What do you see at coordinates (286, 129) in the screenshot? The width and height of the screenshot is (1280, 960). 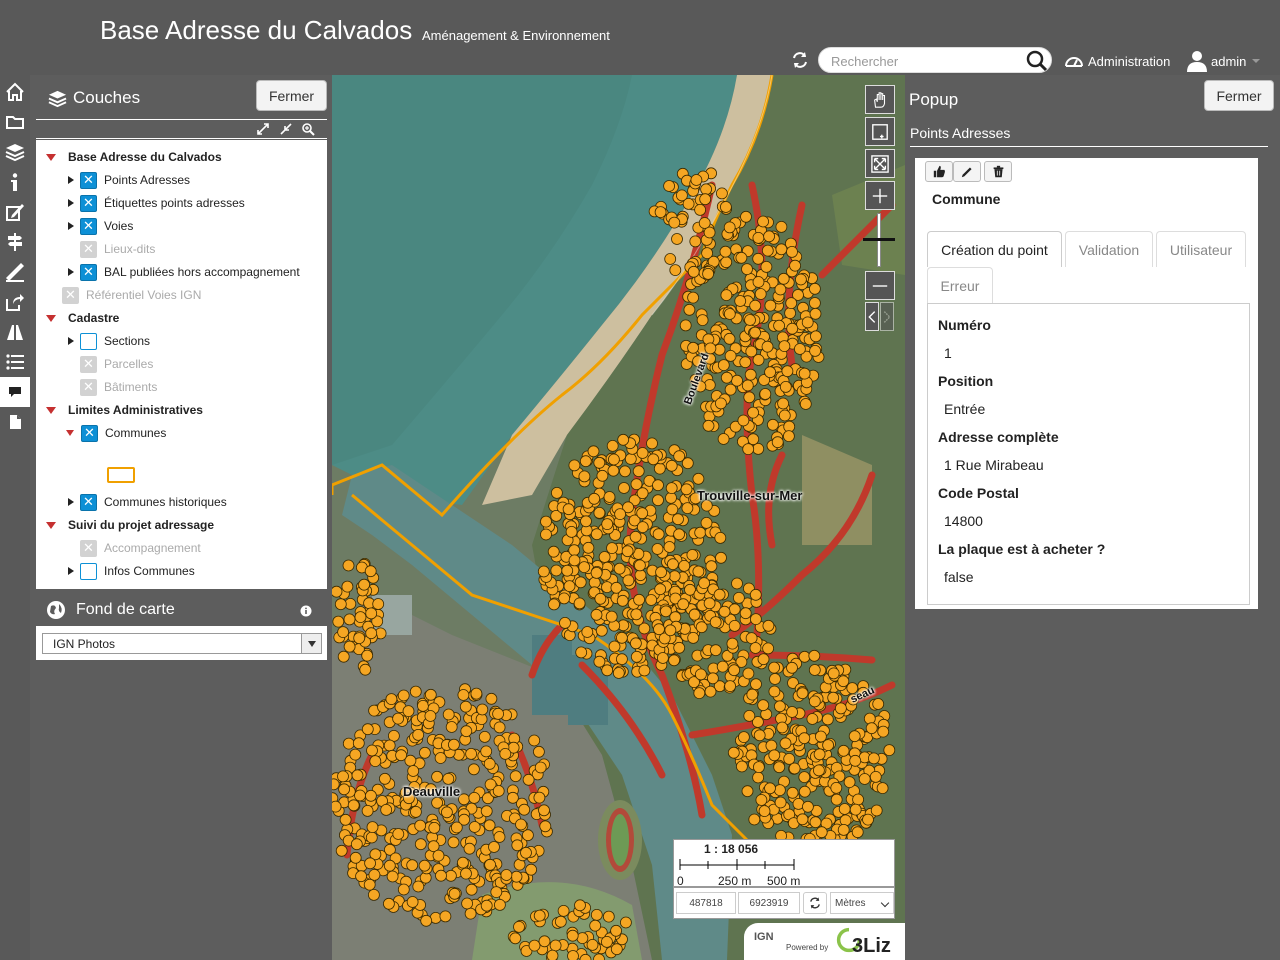 I see `collapse-all-icon` at bounding box center [286, 129].